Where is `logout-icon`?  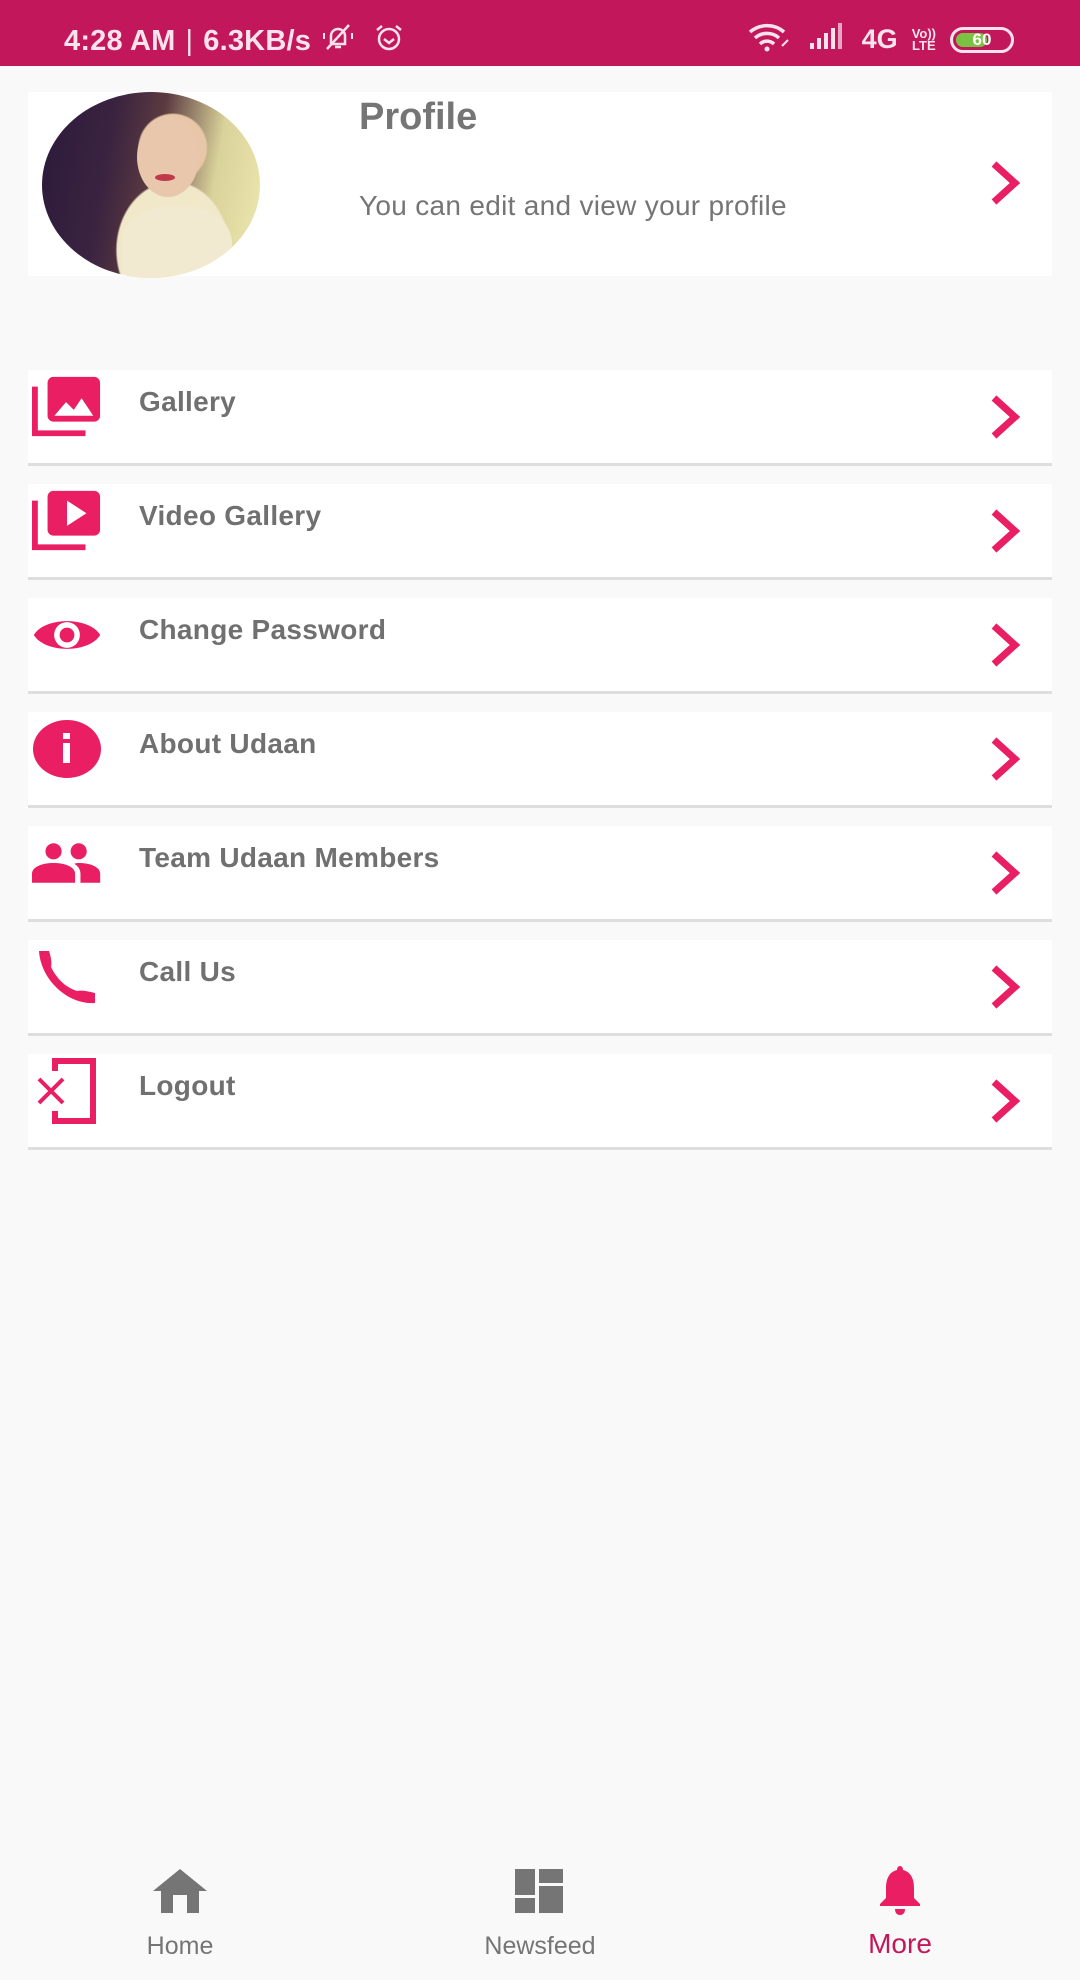 logout-icon is located at coordinates (67, 1091).